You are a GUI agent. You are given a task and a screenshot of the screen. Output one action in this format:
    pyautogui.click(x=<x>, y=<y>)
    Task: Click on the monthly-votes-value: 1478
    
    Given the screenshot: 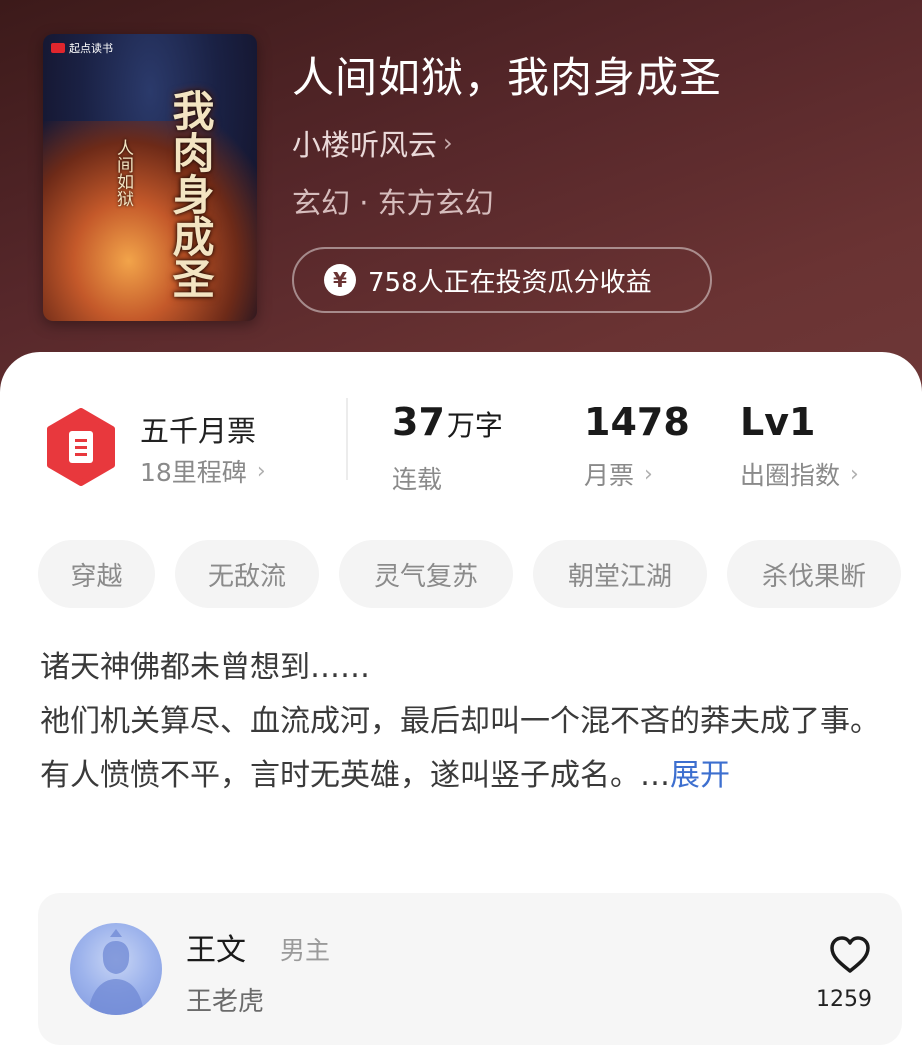 What is the action you would take?
    pyautogui.click(x=637, y=422)
    